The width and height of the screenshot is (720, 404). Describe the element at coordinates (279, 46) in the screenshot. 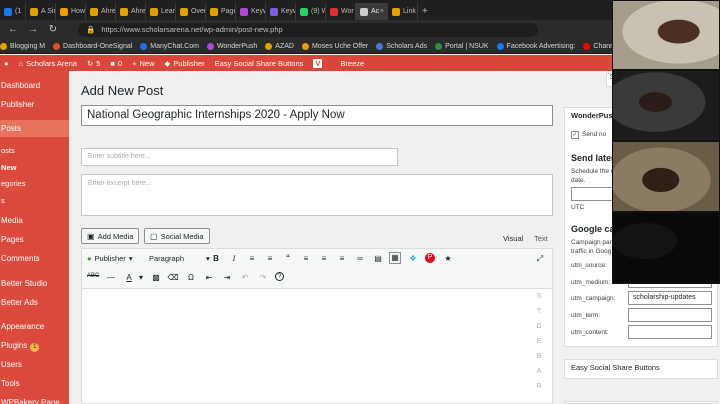

I see `bookmark-item: AZAD` at that location.